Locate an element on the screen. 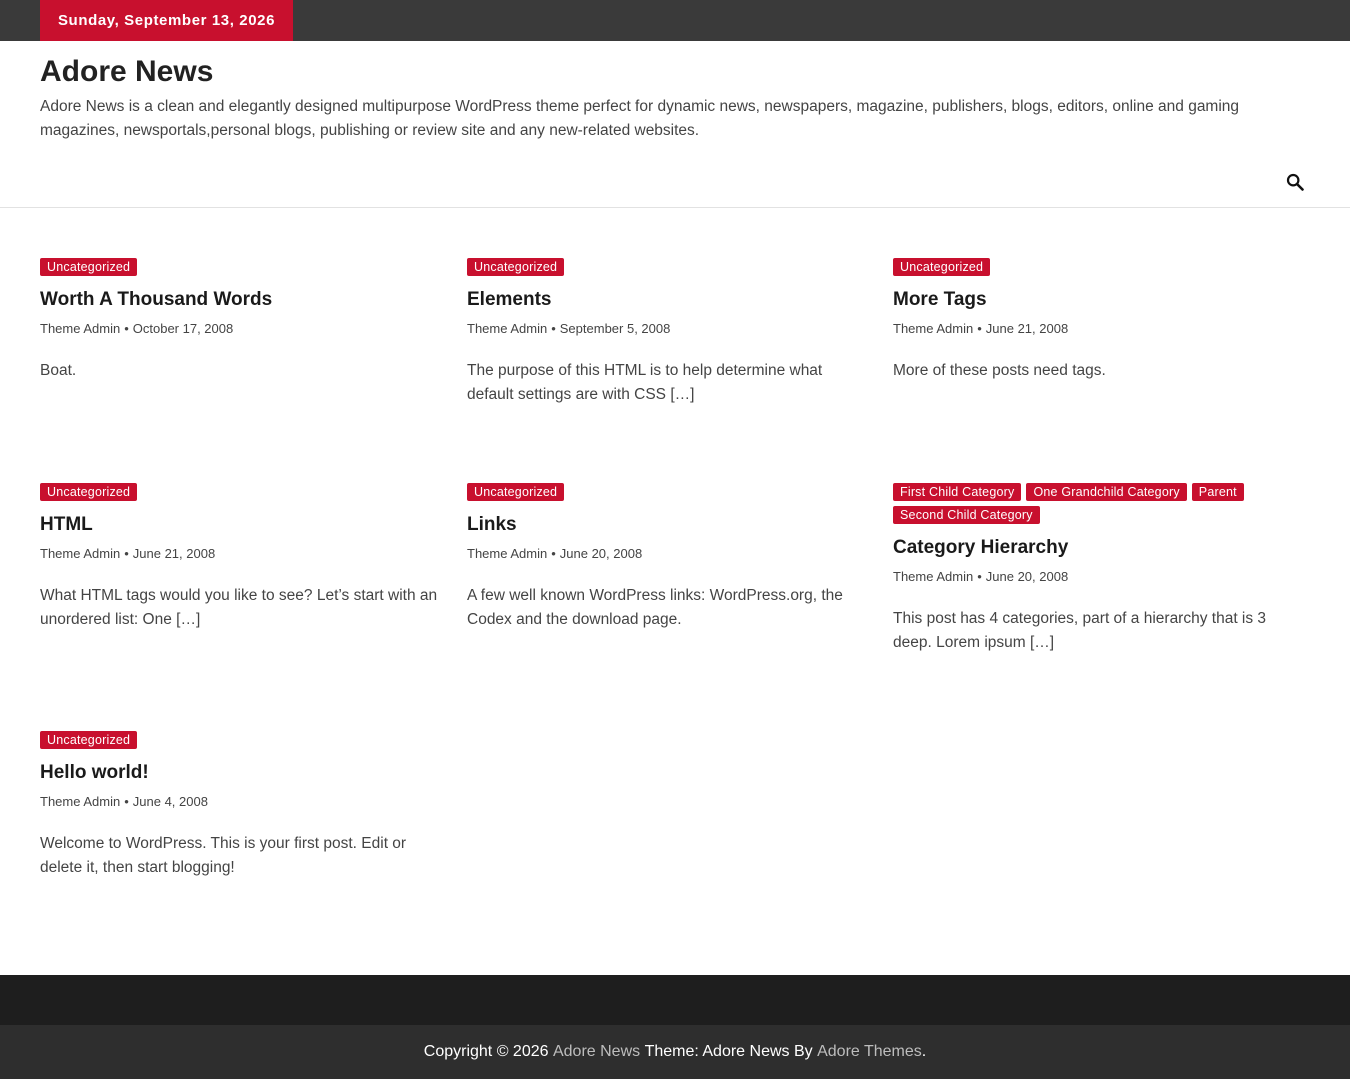 Image resolution: width=1350 pixels, height=1079 pixels. category-badge: Parent is located at coordinates (1217, 492).